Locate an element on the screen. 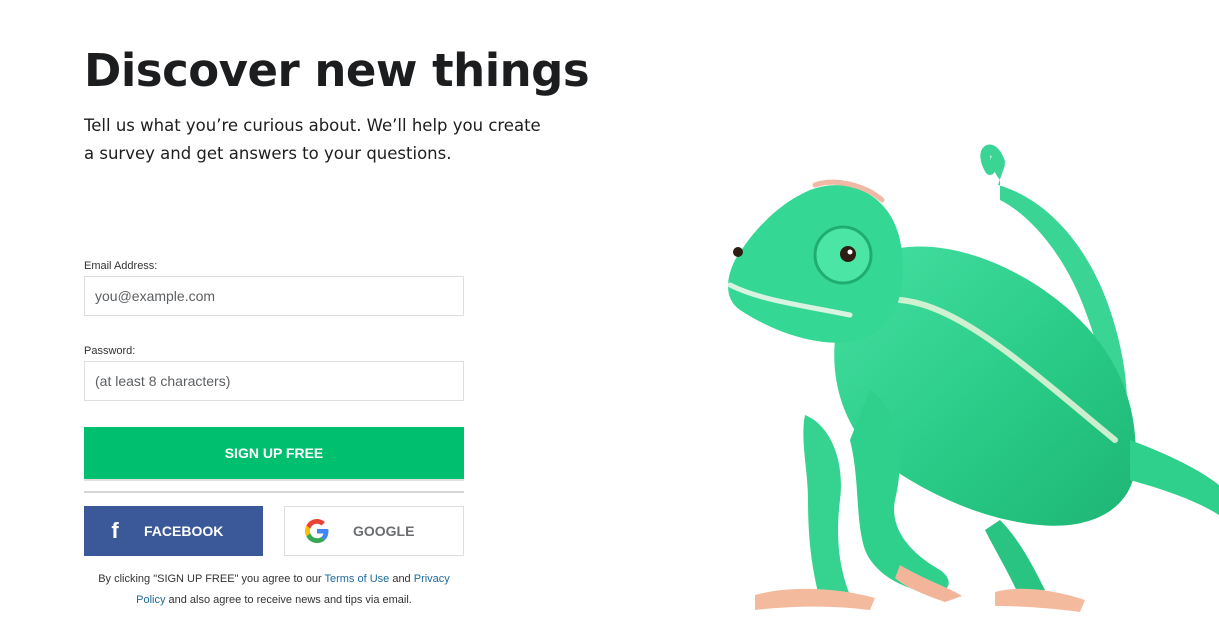 Image resolution: width=1219 pixels, height=621 pixels. page-title: Discover new things is located at coordinates (337, 70).